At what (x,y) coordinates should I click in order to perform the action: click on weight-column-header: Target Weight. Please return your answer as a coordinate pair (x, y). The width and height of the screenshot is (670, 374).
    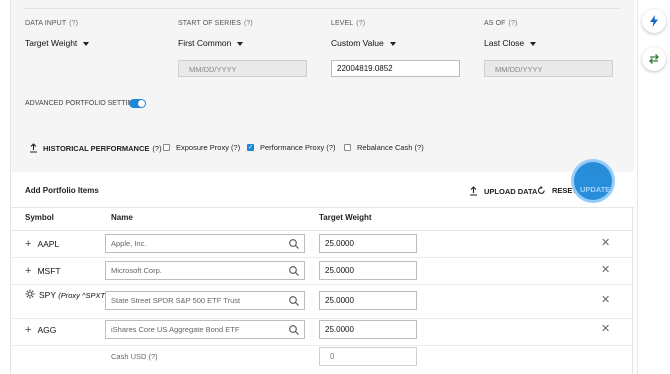
    Looking at the image, I should click on (345, 217).